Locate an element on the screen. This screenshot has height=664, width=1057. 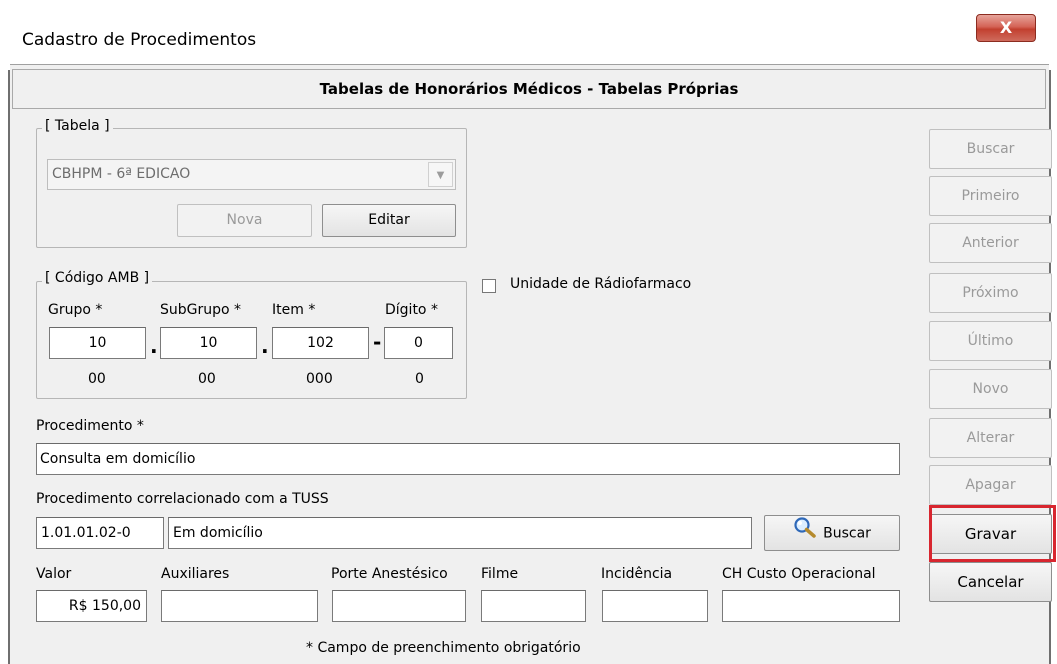
digito-label: Dígito * is located at coordinates (411, 310).